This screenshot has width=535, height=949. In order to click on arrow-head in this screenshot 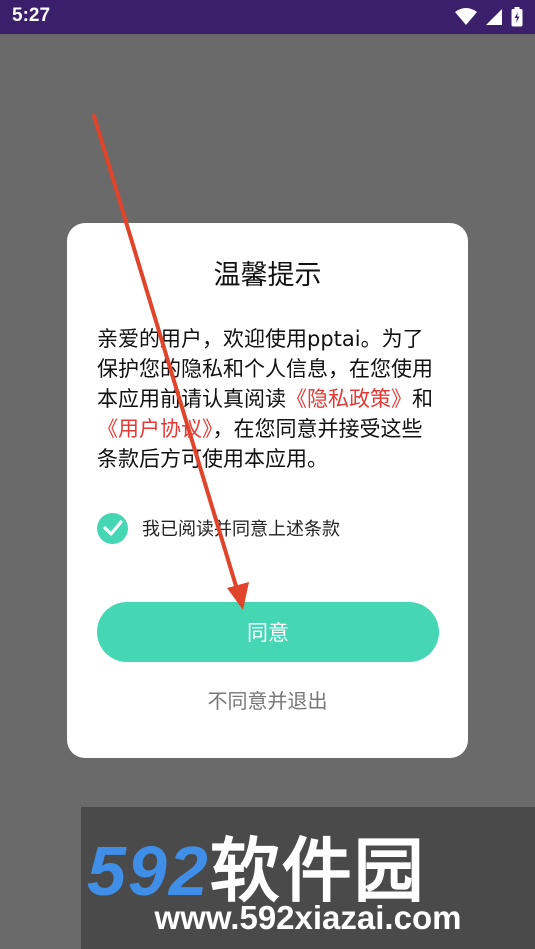, I will do `click(238, 596)`.